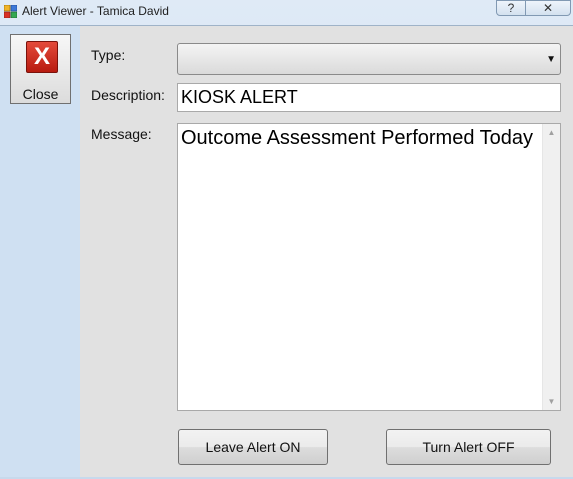 Image resolution: width=573 pixels, height=479 pixels. Describe the element at coordinates (548, 8) in the screenshot. I see `window-close-button: ✕` at that location.